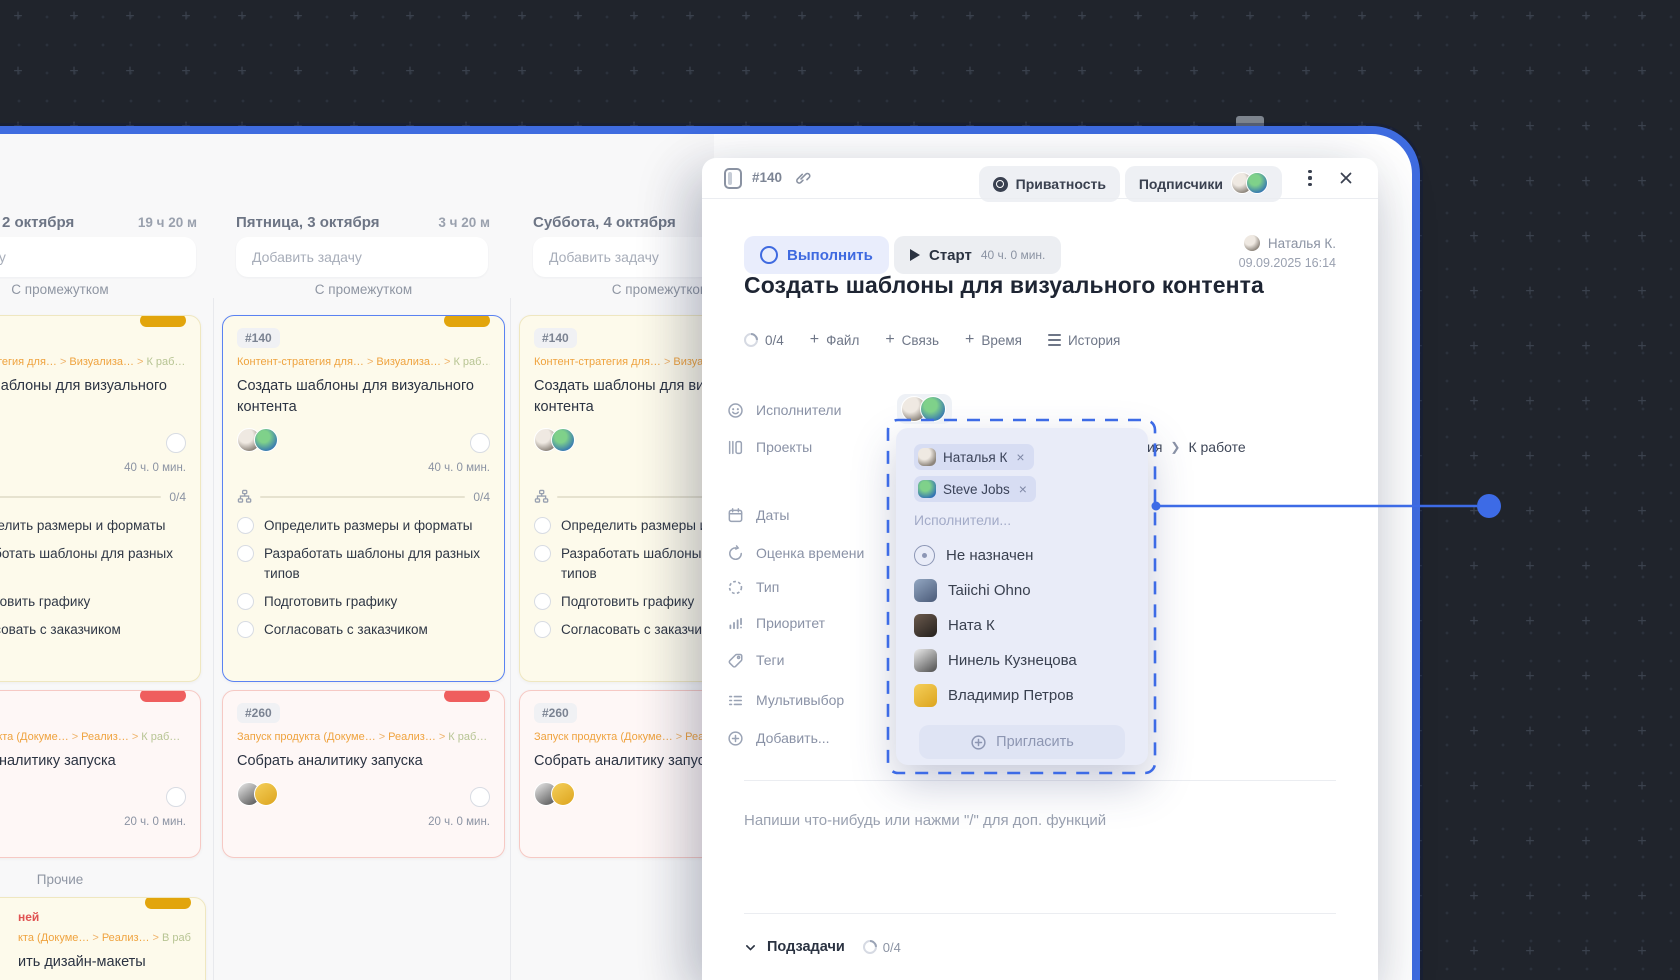 The width and height of the screenshot is (1680, 980). I want to click on option-unassigned: Не назначен, so click(1022, 555).